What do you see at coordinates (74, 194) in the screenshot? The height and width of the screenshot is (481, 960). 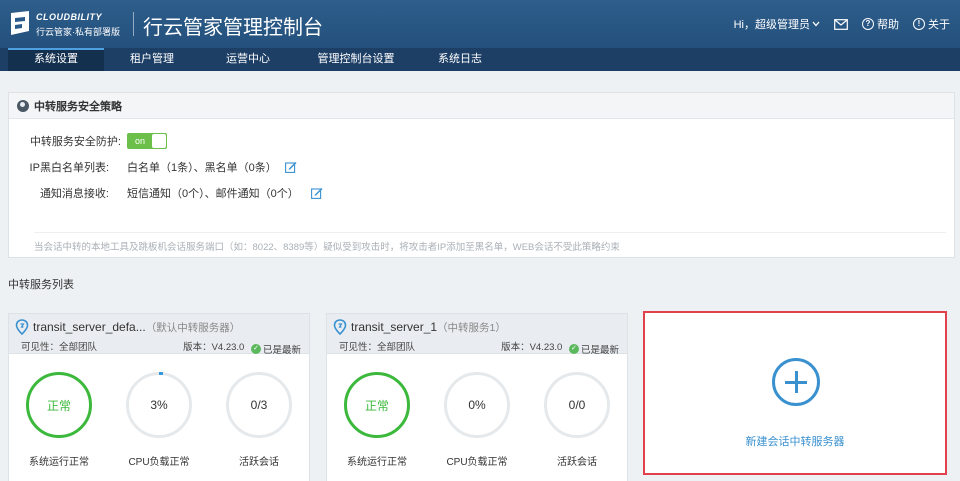 I see `notify-label: 通知消息接收:` at bounding box center [74, 194].